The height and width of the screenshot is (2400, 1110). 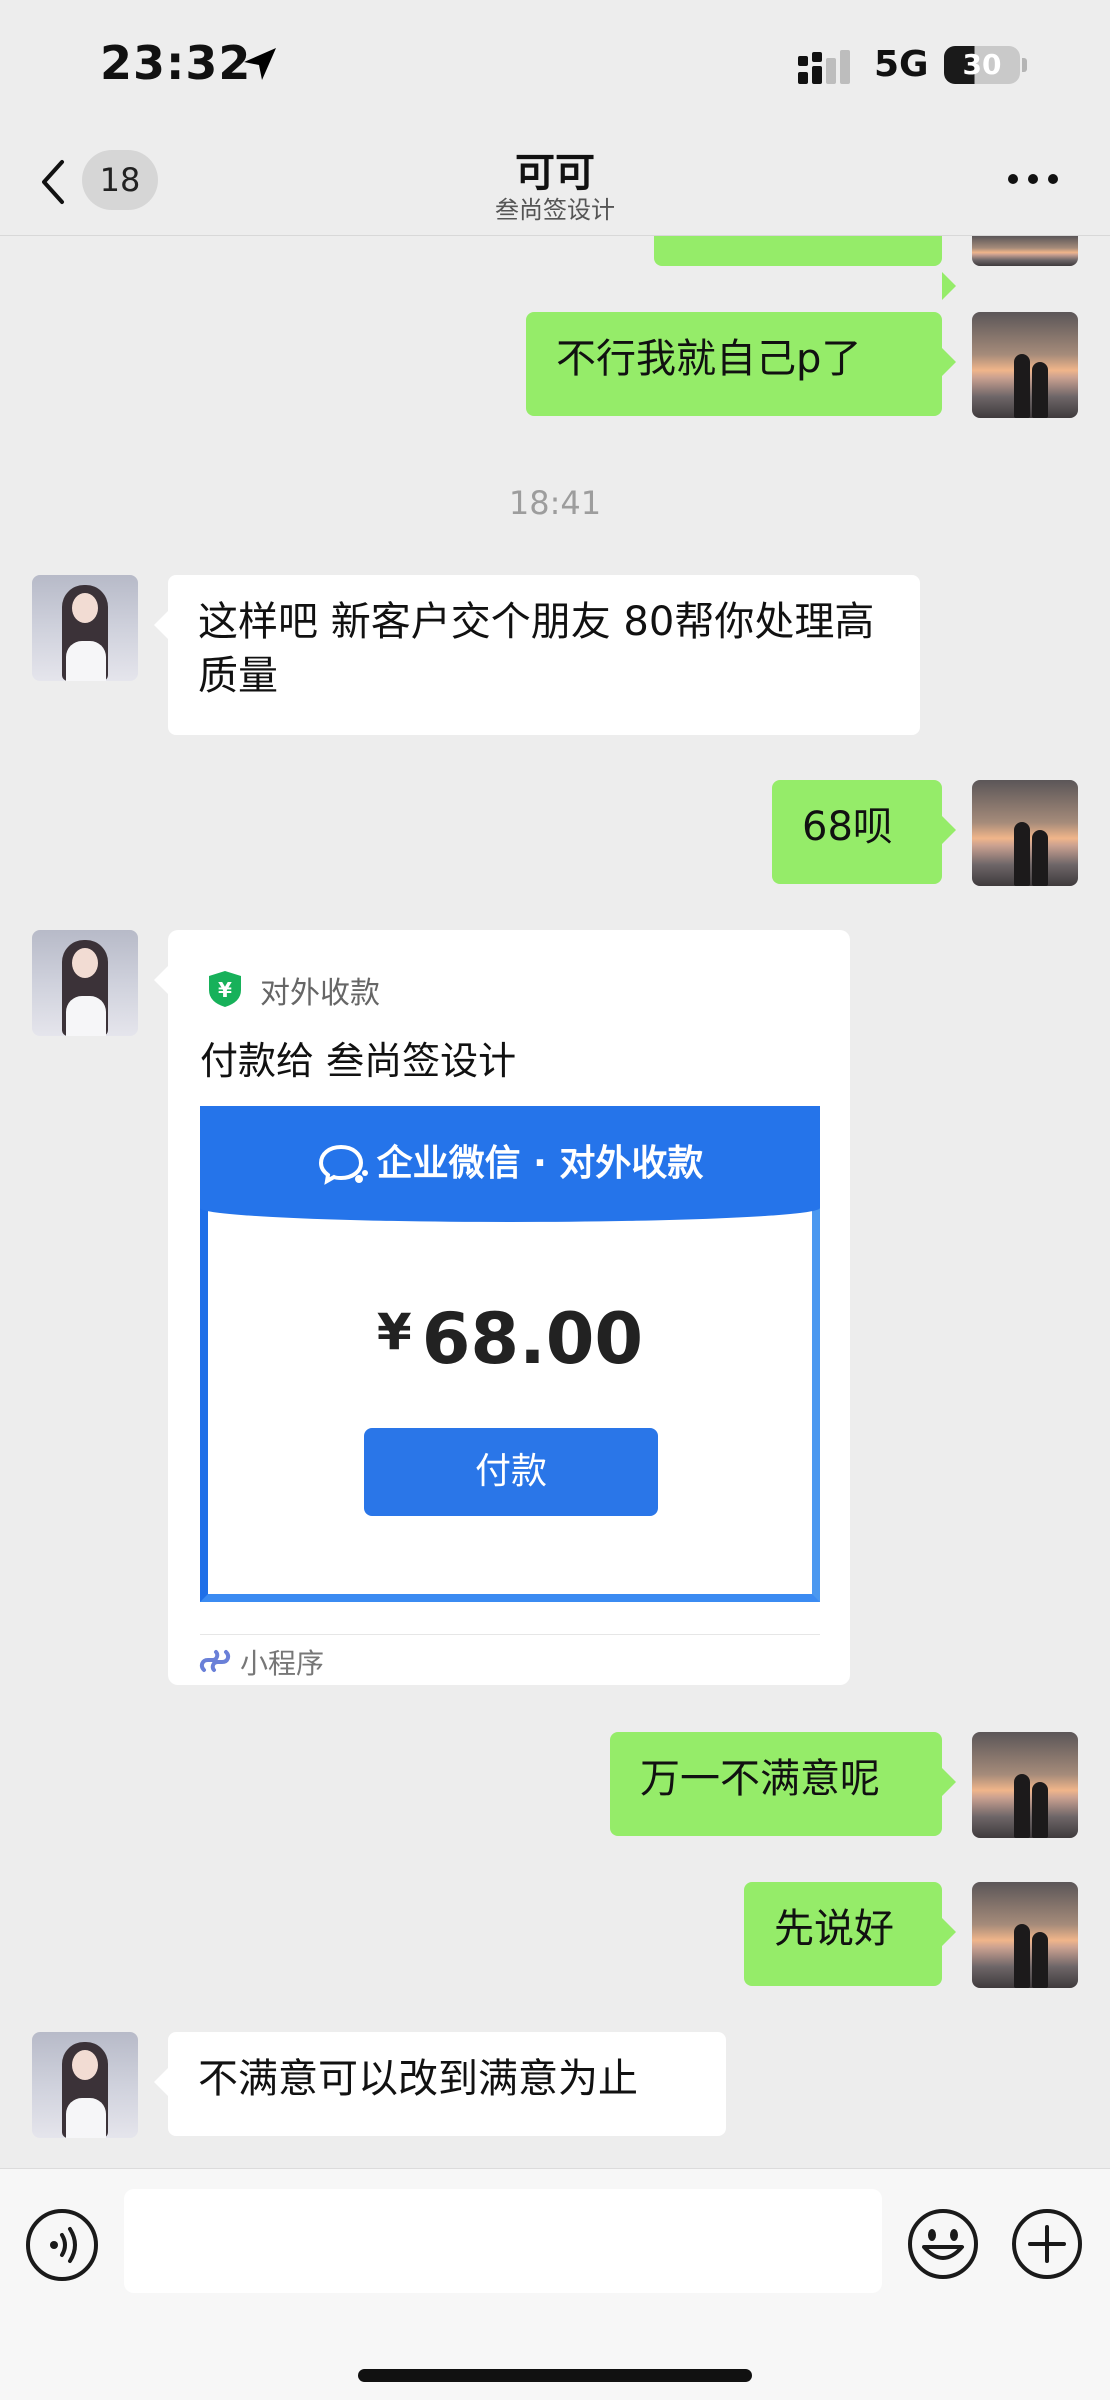 What do you see at coordinates (901, 64) in the screenshot?
I see `network-type: 5G` at bounding box center [901, 64].